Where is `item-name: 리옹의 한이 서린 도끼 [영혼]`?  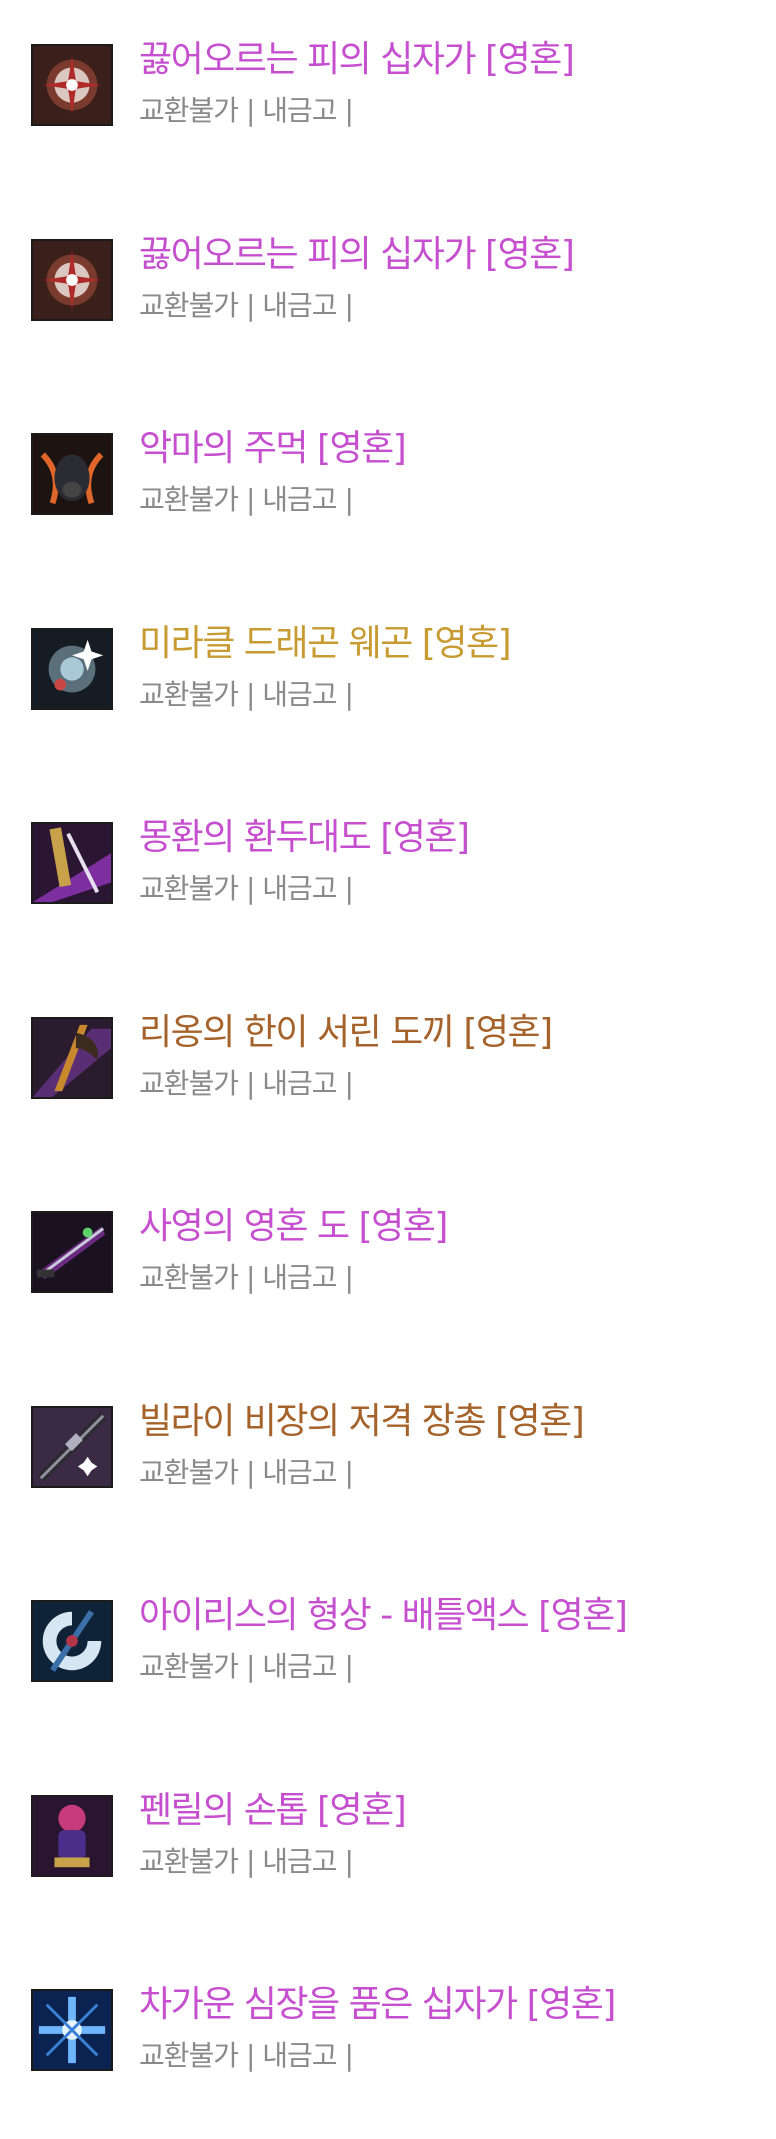
item-name: 리옹의 한이 서린 도끼 [영혼] is located at coordinates (346, 1033).